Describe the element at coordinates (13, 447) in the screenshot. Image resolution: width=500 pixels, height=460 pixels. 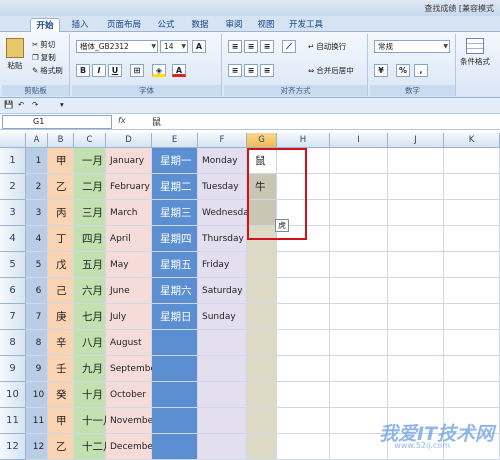
I see `row-header: 12` at that location.